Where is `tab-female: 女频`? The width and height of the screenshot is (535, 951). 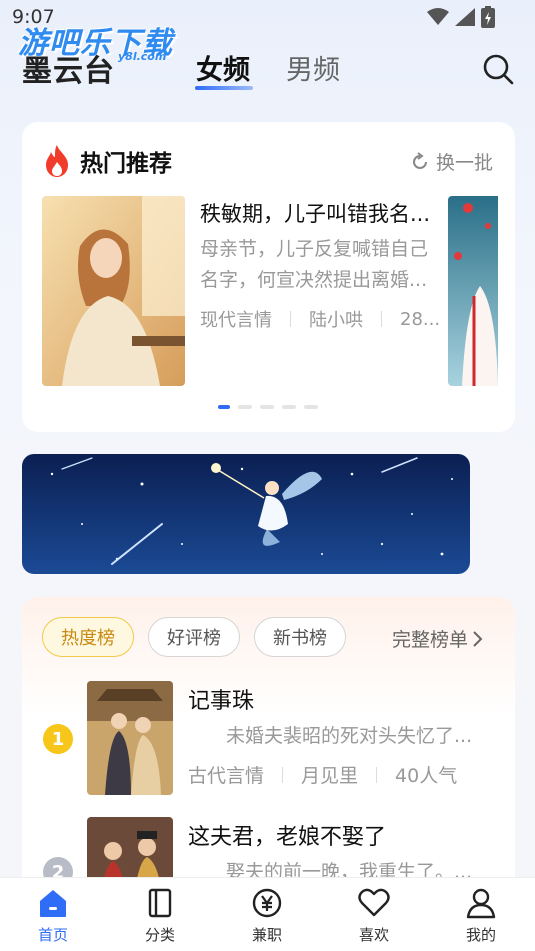
tab-female: 女频 is located at coordinates (223, 67).